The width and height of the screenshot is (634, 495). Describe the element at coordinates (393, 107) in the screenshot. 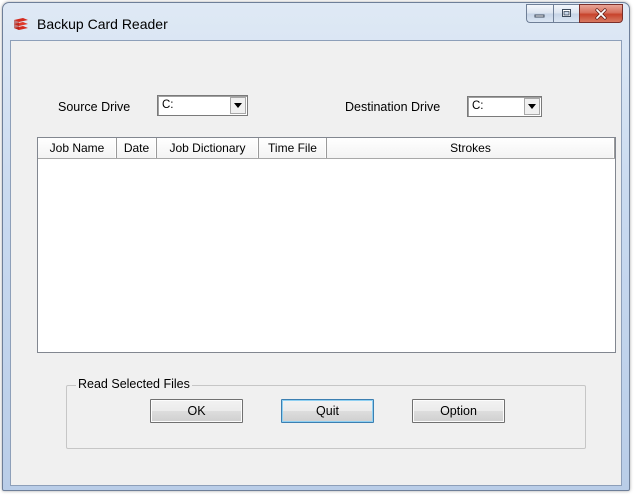

I see `destination-drive-label: Destination Drive` at that location.